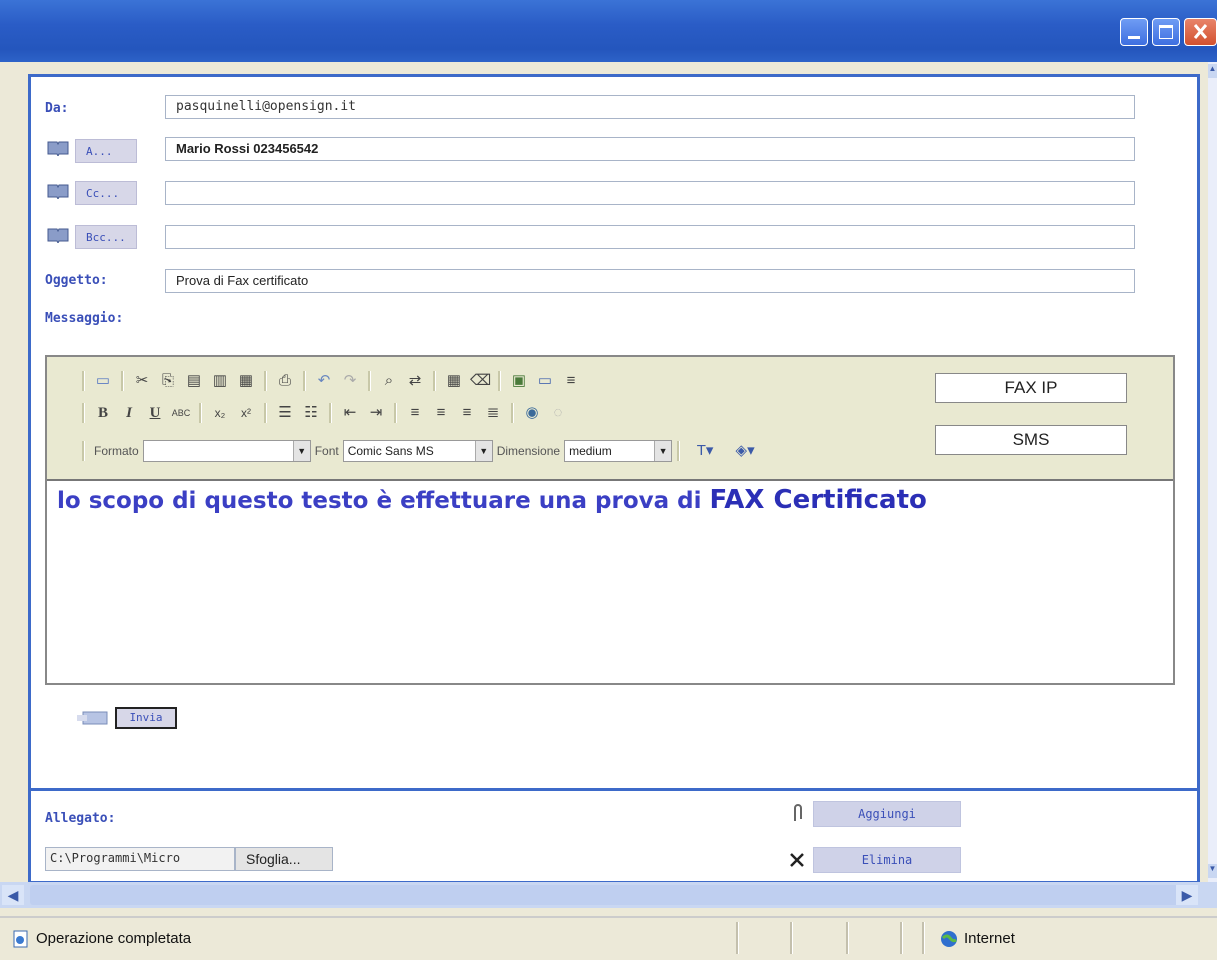  I want to click on undo-icon: ↶, so click(324, 381).